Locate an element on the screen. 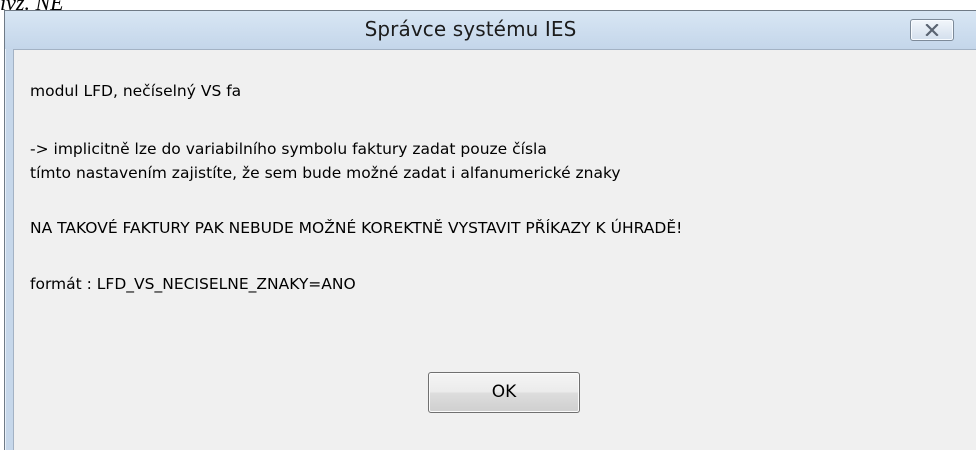  dialog-titlebar: Správce systému IES is located at coordinates (490, 30).